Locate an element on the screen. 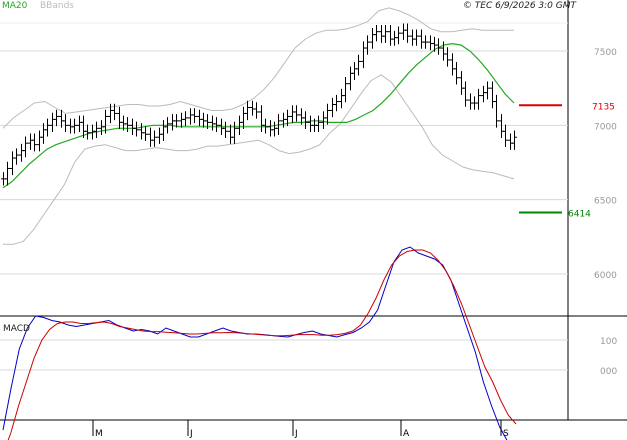  x-axis-label: M is located at coordinates (99, 434).